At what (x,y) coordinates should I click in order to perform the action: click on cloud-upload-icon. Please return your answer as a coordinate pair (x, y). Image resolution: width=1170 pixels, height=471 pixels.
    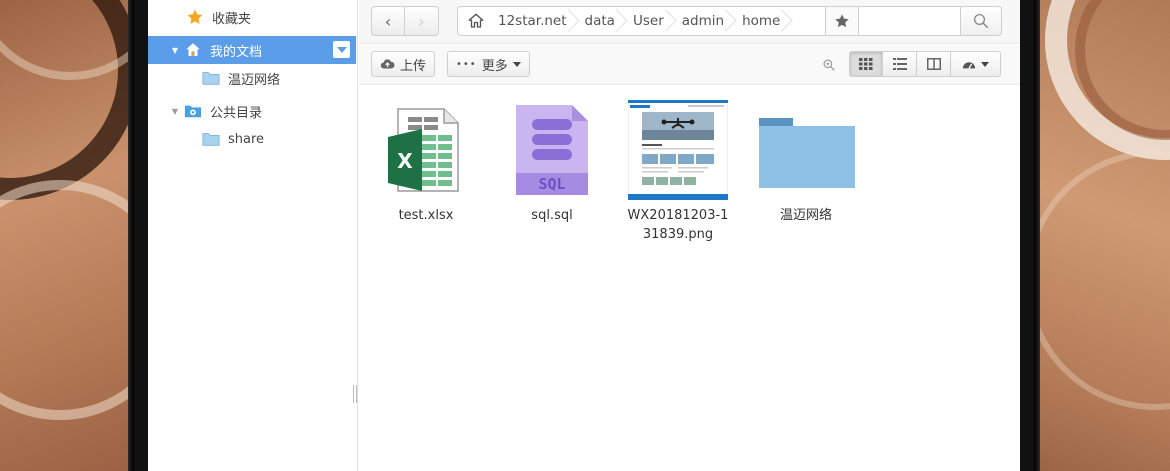
    Looking at the image, I should click on (387, 64).